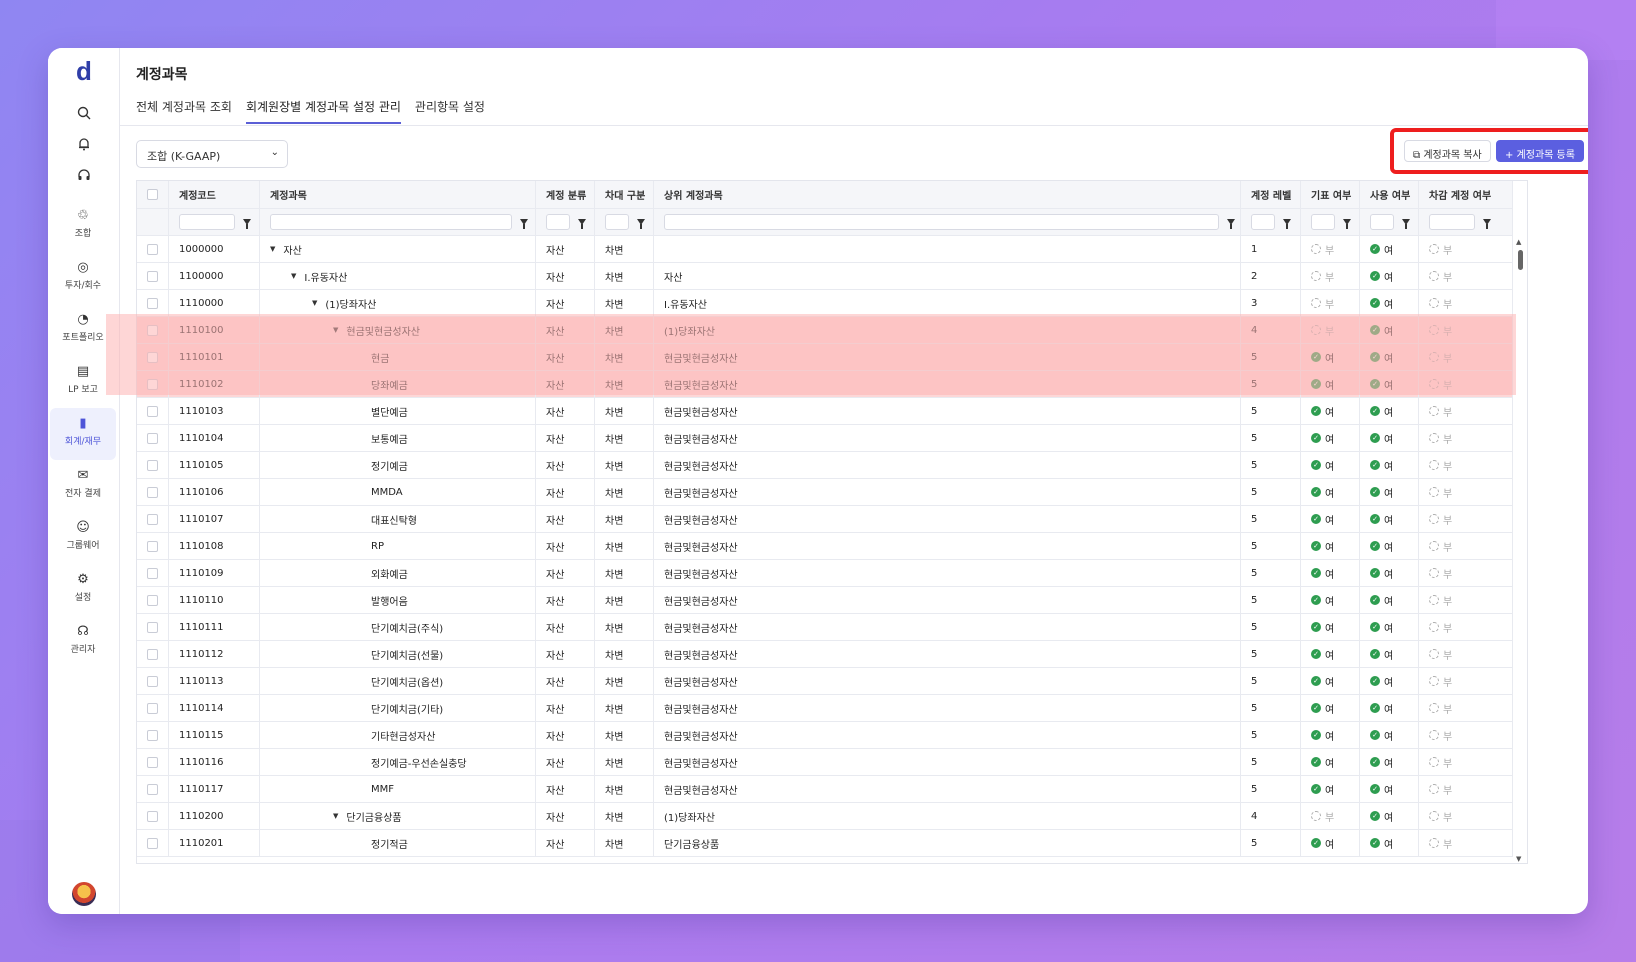  I want to click on table-row: 1110117 MMF 자산 차변 현금및현금성자산 5 ✓ 여 ✓ 여 부, so click(825, 789).